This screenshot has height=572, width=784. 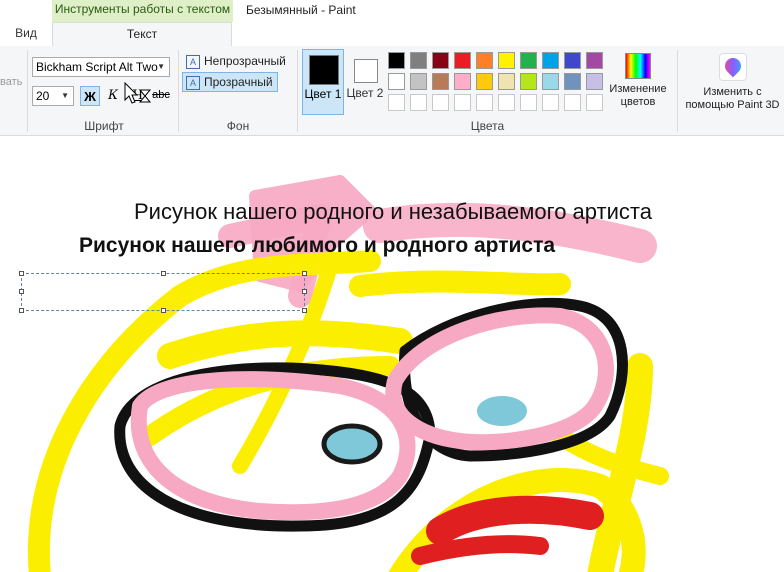 I want to click on color1-label: Цвет 1, so click(x=323, y=94).